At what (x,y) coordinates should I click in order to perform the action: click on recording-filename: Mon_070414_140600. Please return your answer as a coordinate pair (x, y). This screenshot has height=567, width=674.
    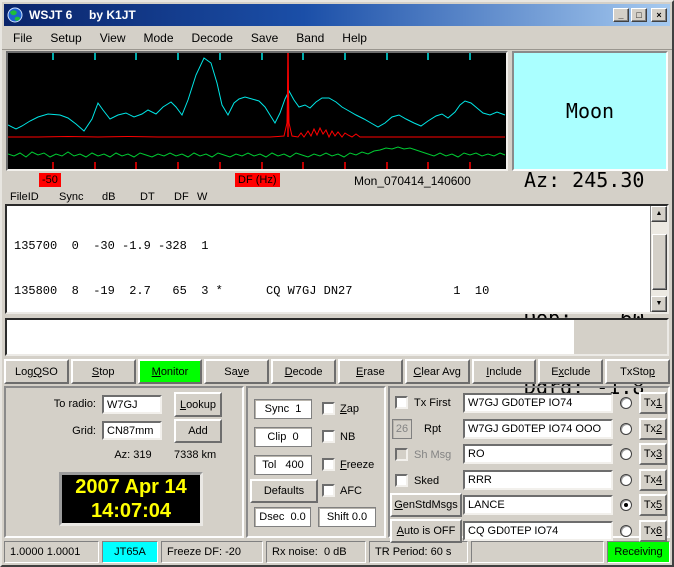
    Looking at the image, I should click on (412, 181).